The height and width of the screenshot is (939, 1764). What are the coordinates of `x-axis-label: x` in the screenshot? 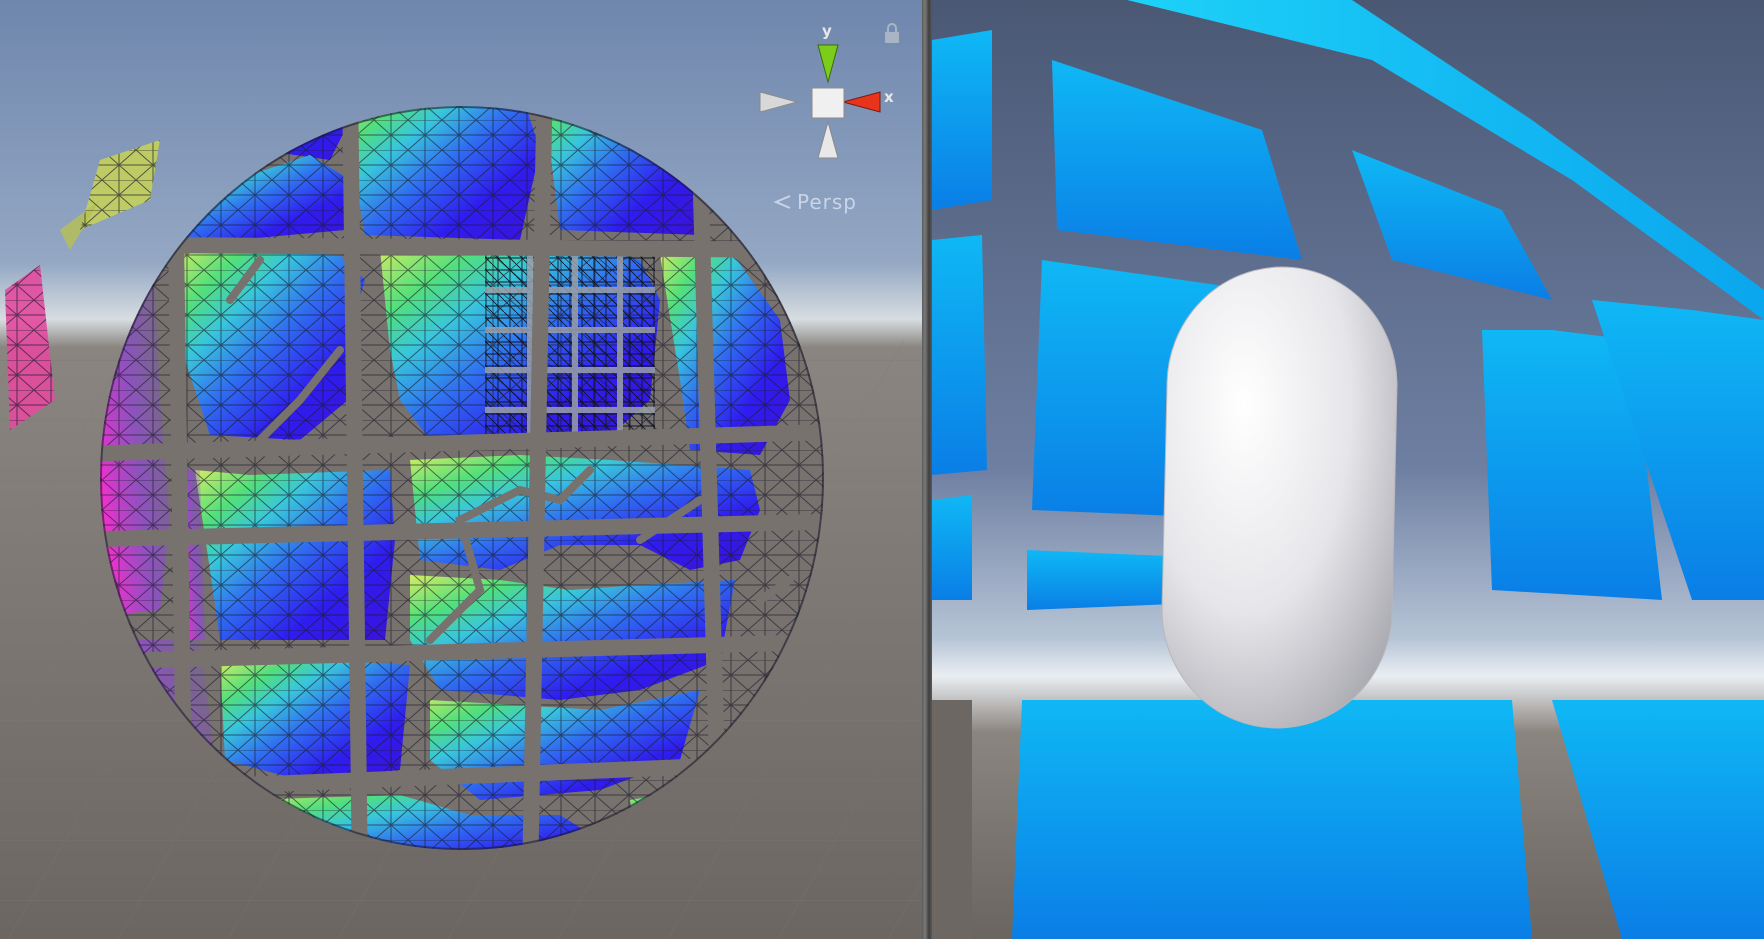 It's located at (889, 97).